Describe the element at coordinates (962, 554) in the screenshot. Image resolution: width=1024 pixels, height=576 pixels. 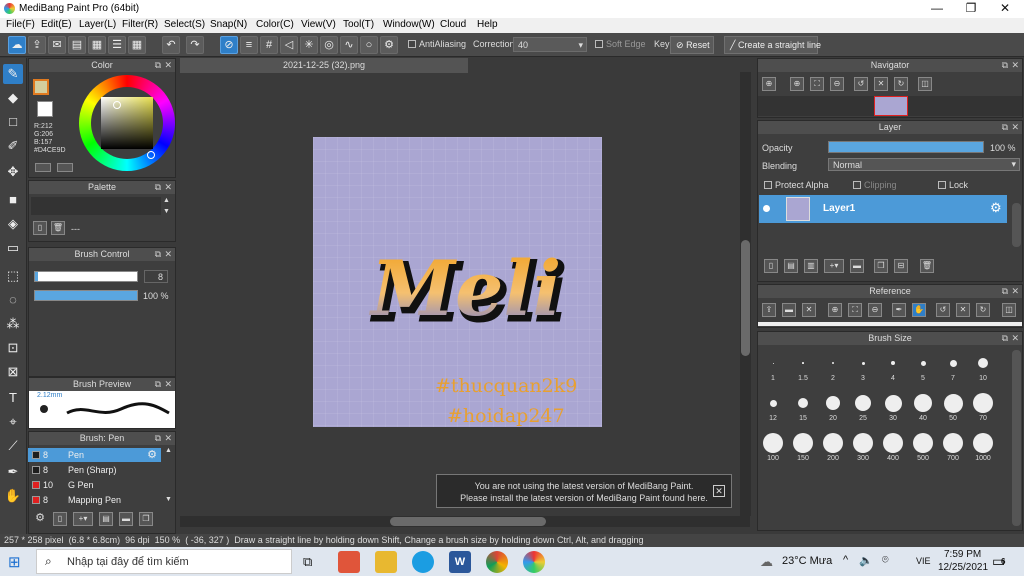
I see `clock-time: 7:59 PM` at that location.